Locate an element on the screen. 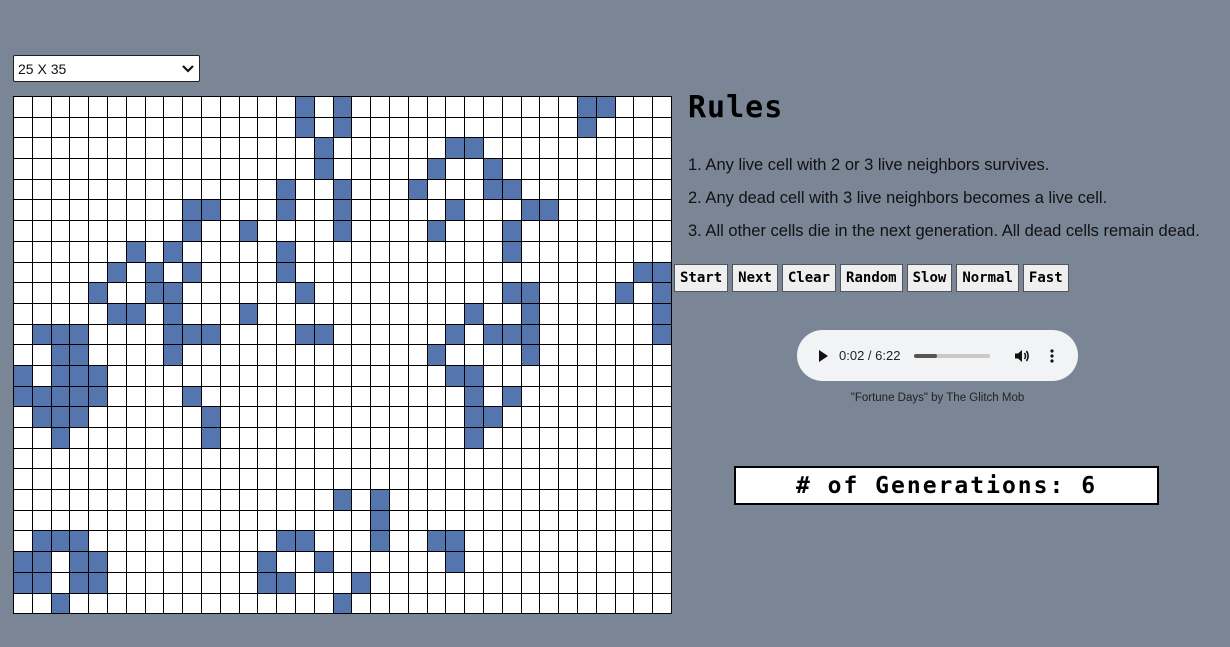 The image size is (1230, 647). fast-button: Fast is located at coordinates (1045, 278).